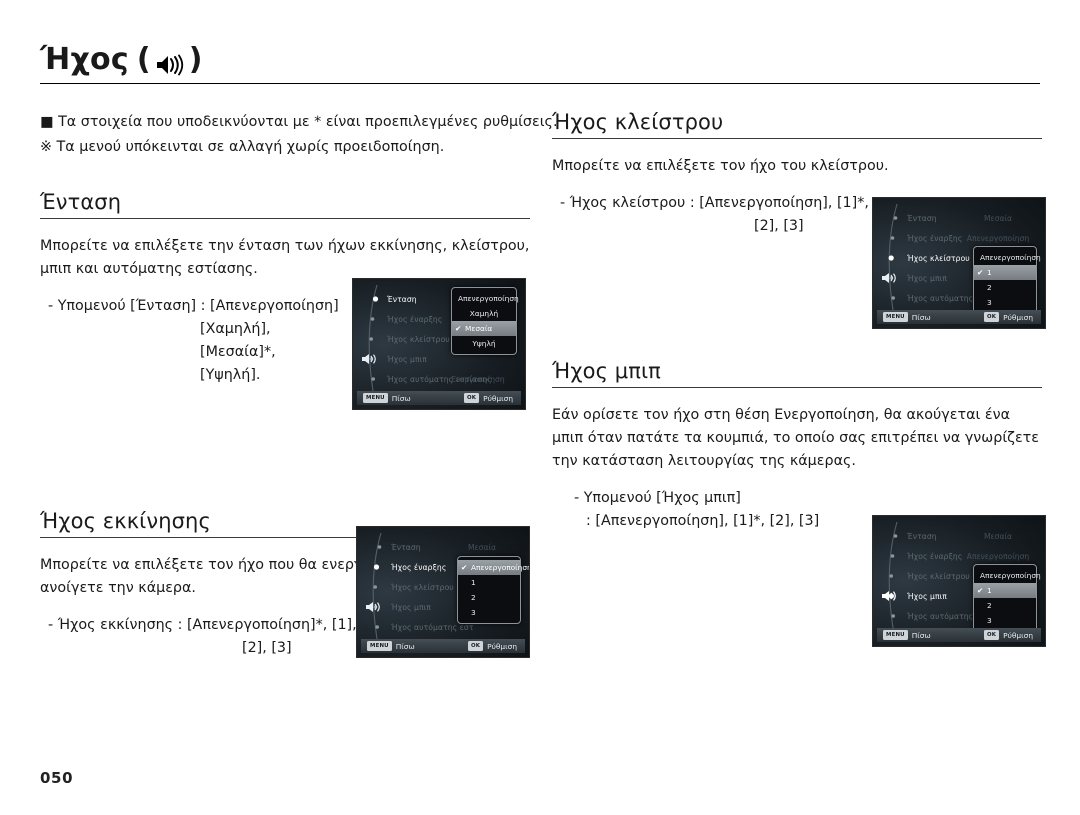 The image size is (1080, 815). I want to click on lcd-dropdown-shutter: Απενεργοποίηση ✔ 1 2 3, so click(1007, 280).